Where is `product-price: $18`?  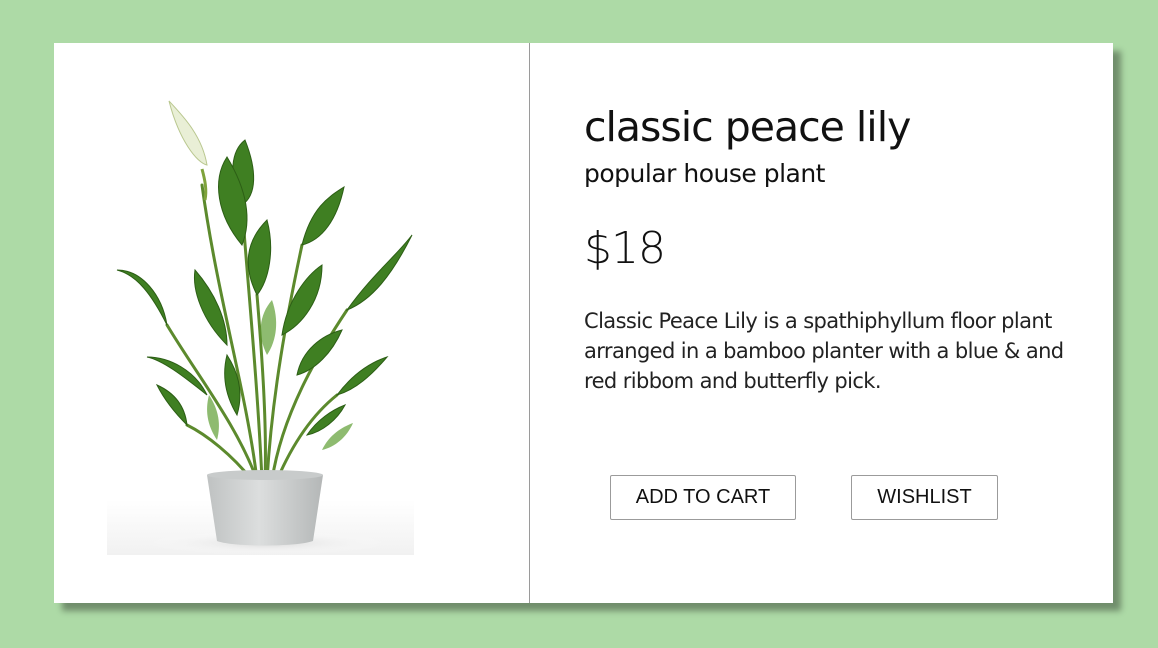
product-price: $18 is located at coordinates (625, 248).